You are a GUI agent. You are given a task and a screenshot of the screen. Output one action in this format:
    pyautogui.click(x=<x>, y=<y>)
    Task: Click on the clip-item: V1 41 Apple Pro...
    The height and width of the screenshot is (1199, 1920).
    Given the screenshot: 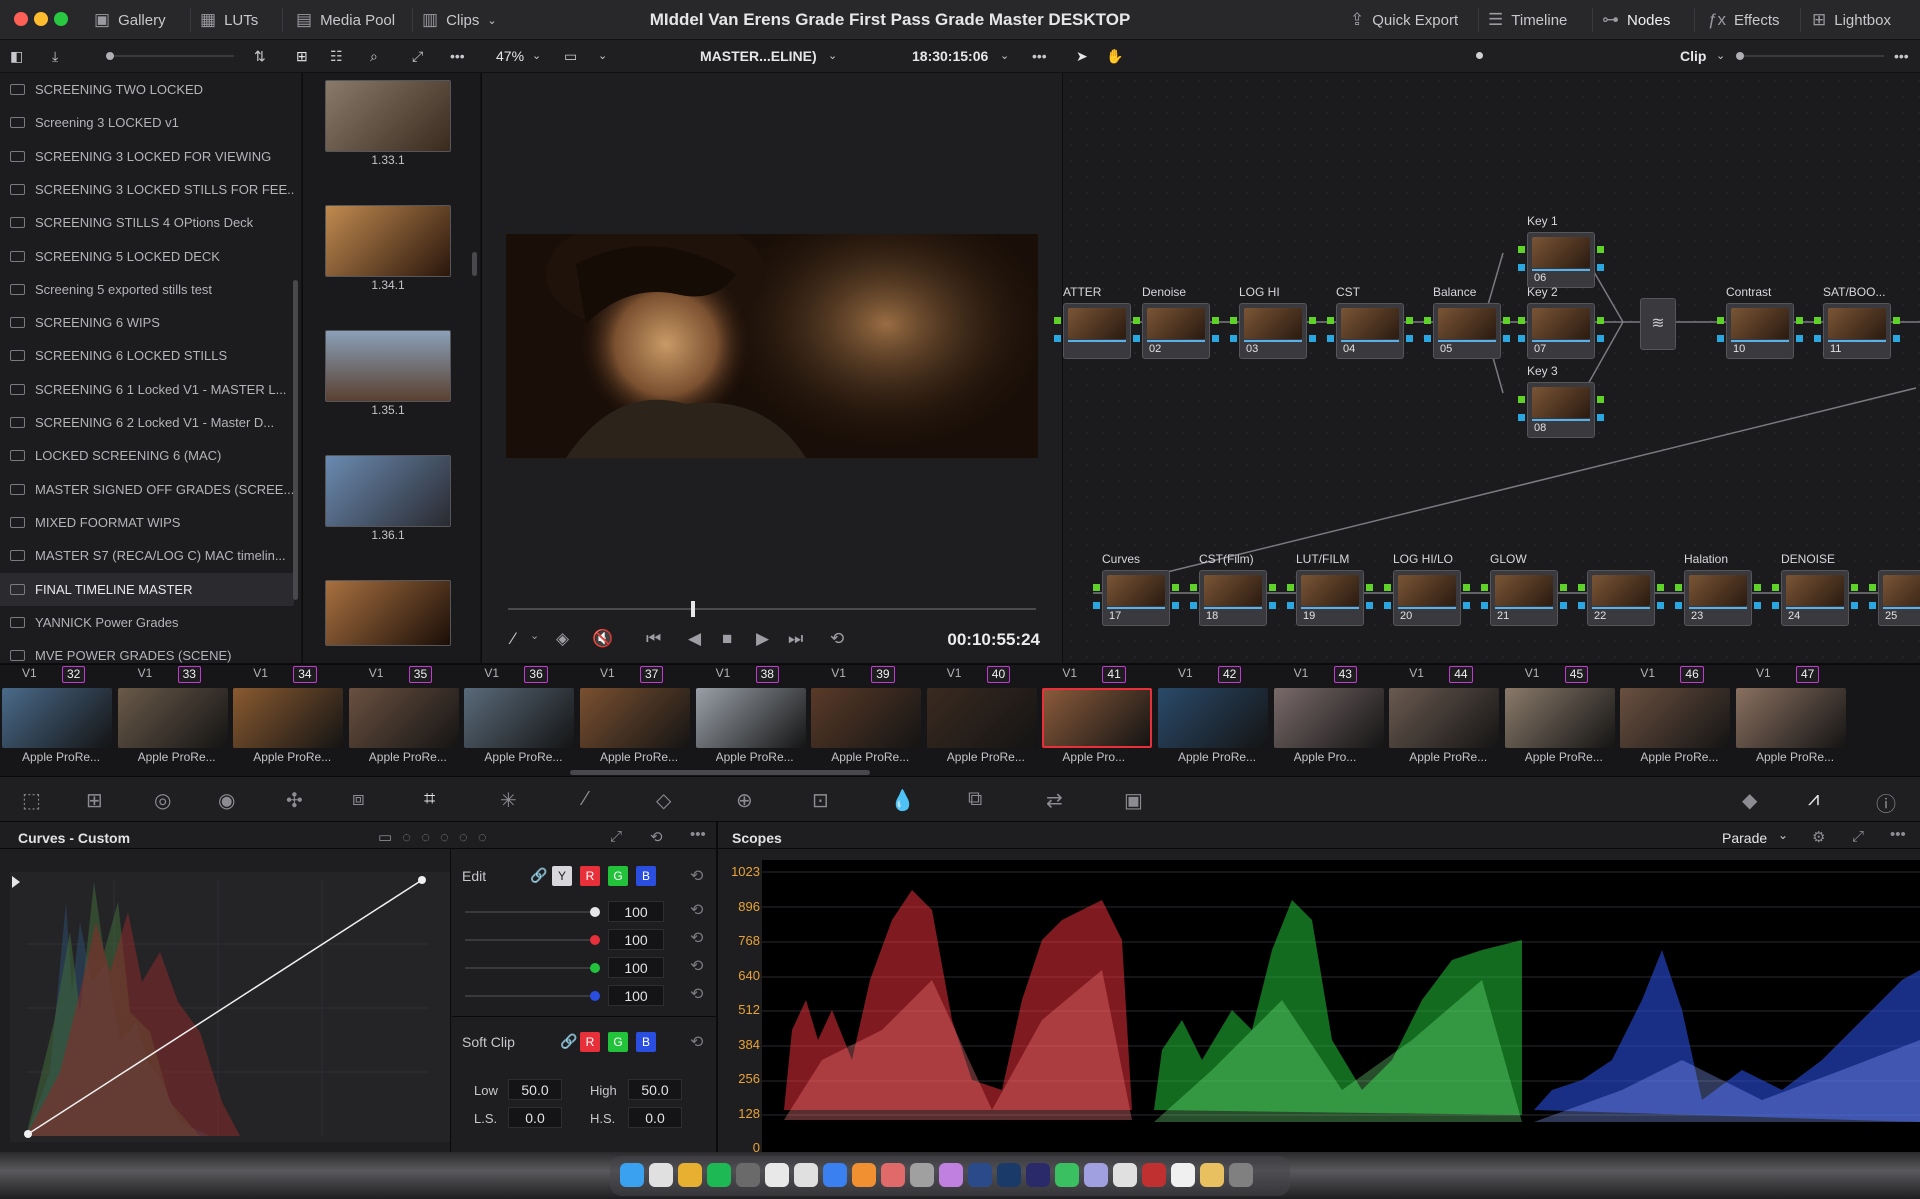 What is the action you would take?
    pyautogui.click(x=1098, y=721)
    